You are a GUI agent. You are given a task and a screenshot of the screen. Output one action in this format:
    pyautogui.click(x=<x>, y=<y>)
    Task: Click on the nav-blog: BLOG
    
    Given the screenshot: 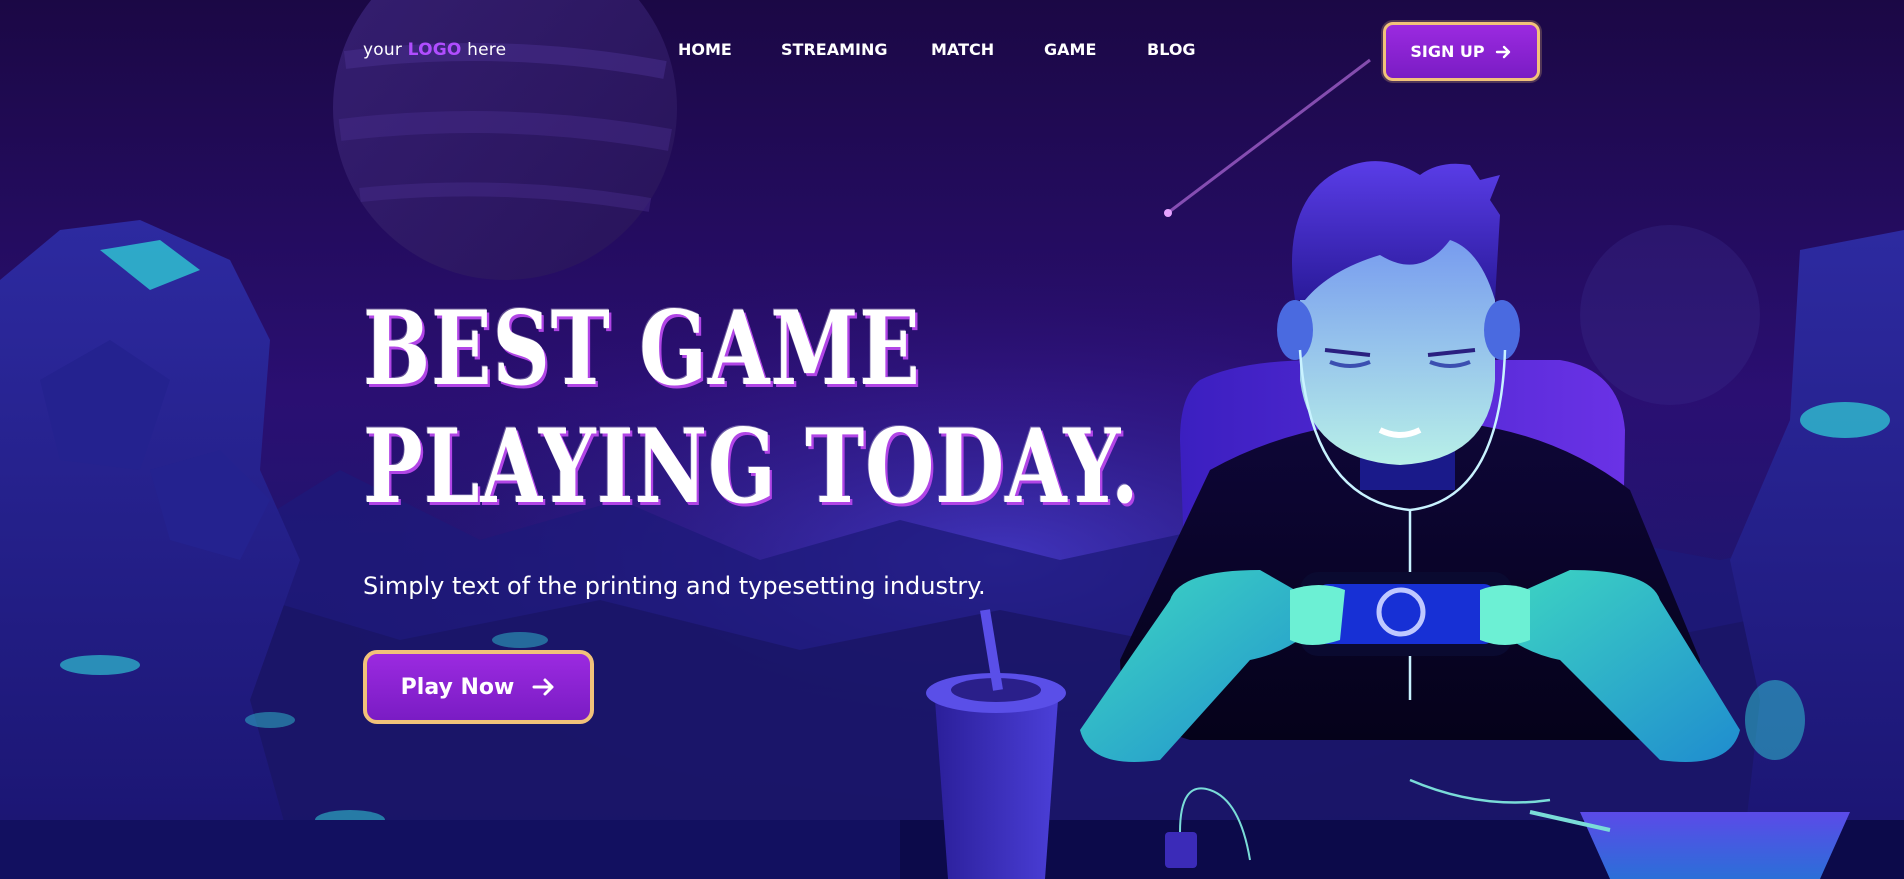 What is the action you would take?
    pyautogui.click(x=1171, y=49)
    